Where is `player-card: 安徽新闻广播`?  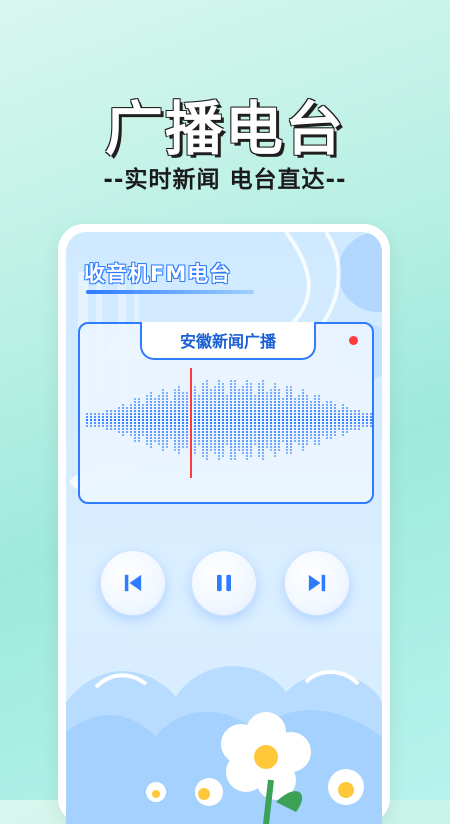 player-card: 安徽新闻广播 is located at coordinates (226, 413).